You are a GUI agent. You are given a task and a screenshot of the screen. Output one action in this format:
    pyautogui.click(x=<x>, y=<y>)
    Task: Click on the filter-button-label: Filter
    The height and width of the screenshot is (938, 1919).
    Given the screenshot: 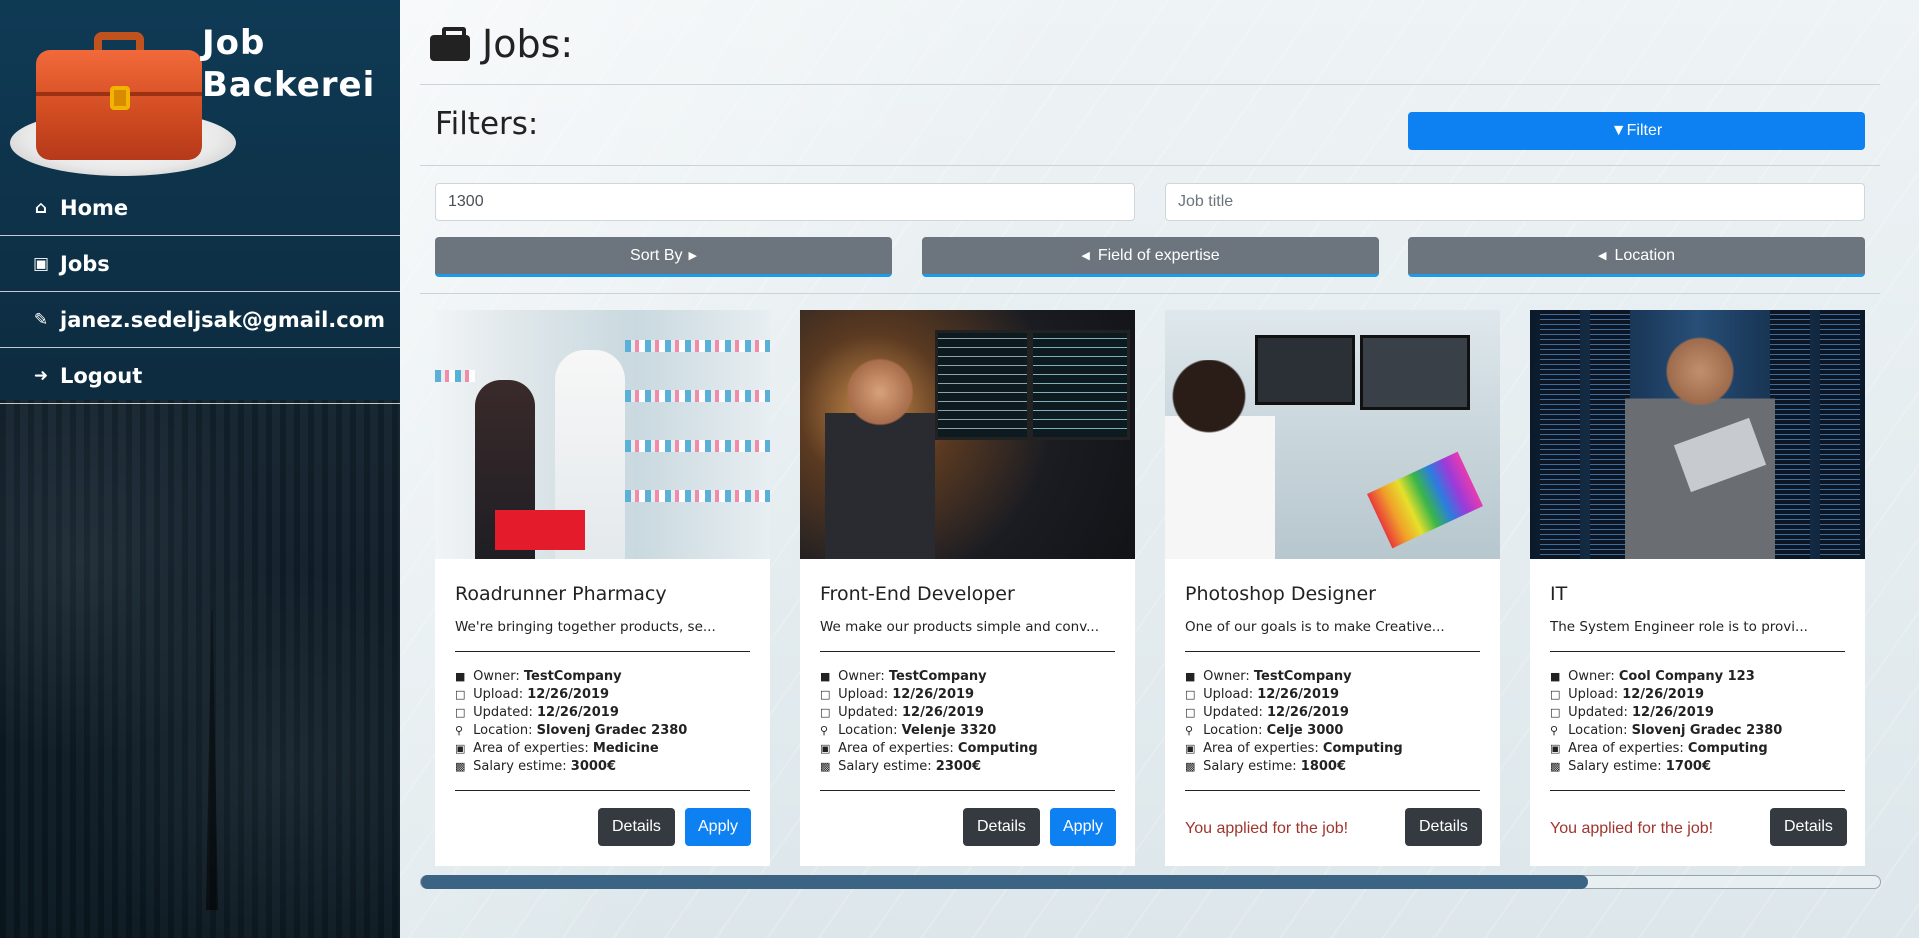 What is the action you would take?
    pyautogui.click(x=1644, y=130)
    